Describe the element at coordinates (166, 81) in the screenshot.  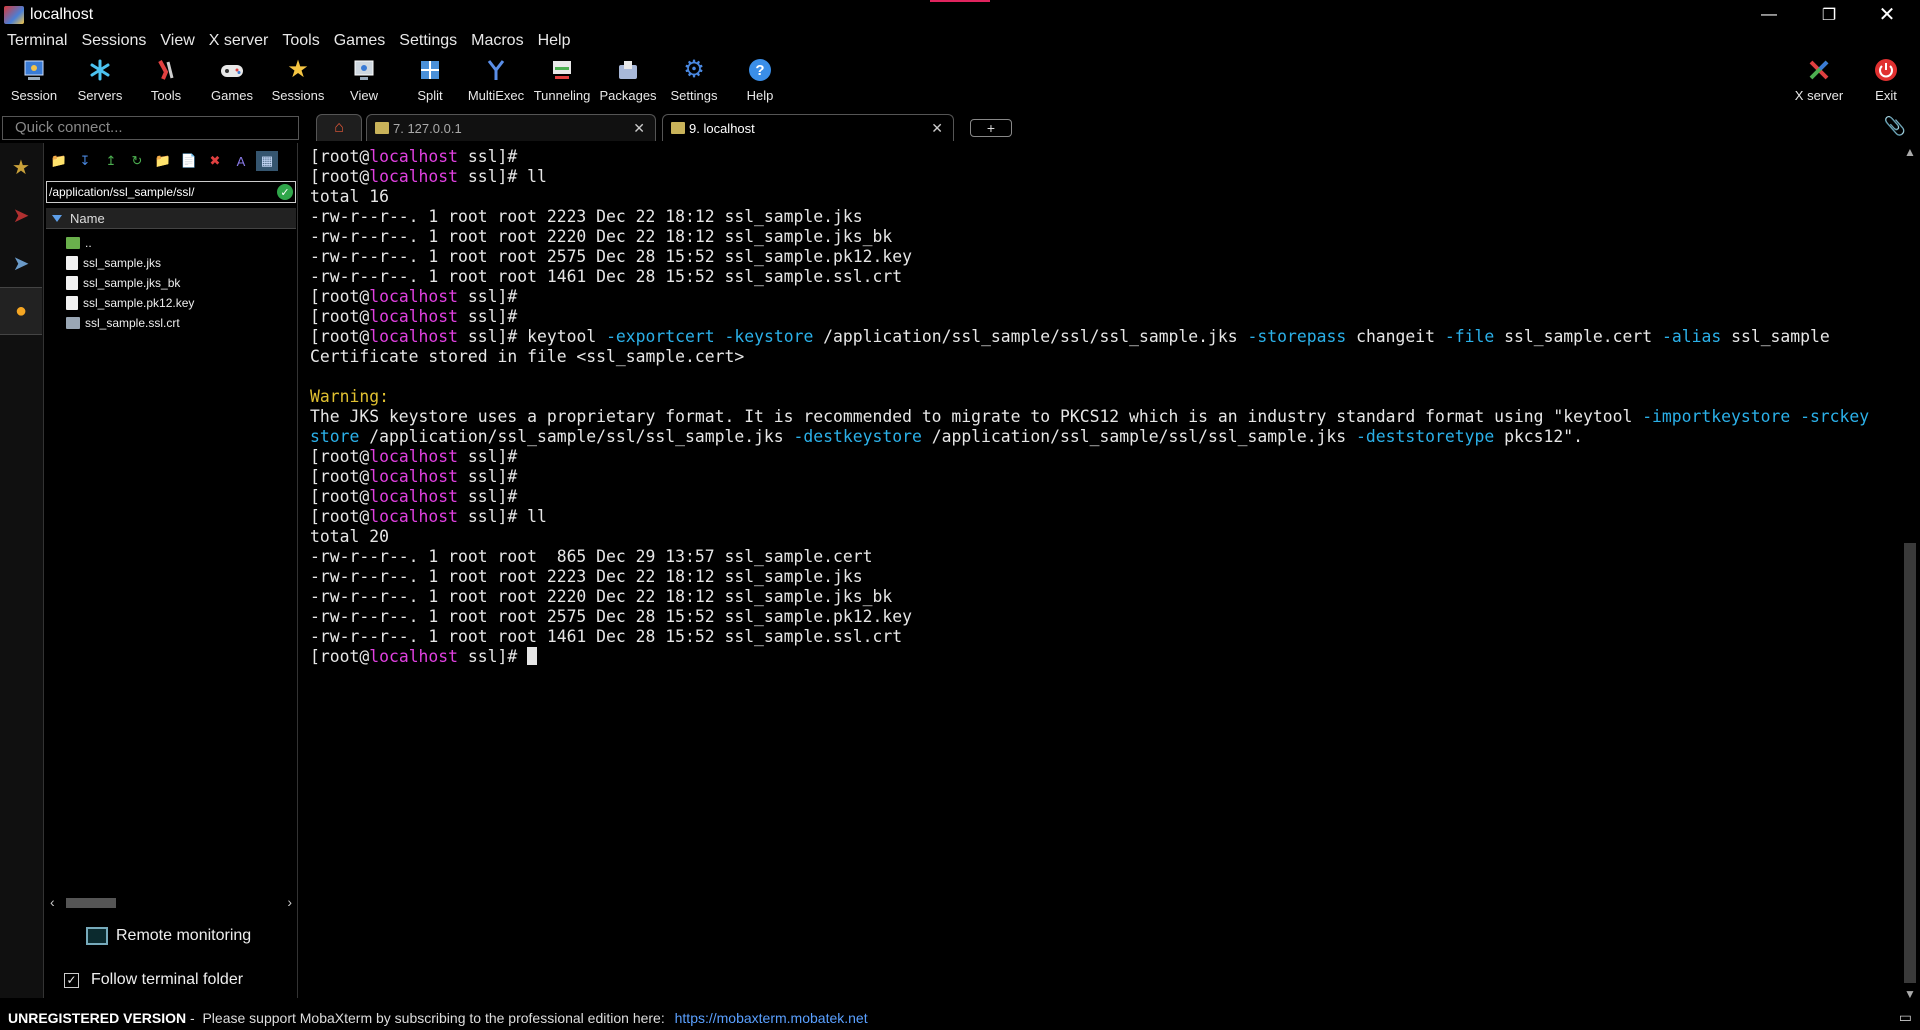
I see `tools-button: Tools` at that location.